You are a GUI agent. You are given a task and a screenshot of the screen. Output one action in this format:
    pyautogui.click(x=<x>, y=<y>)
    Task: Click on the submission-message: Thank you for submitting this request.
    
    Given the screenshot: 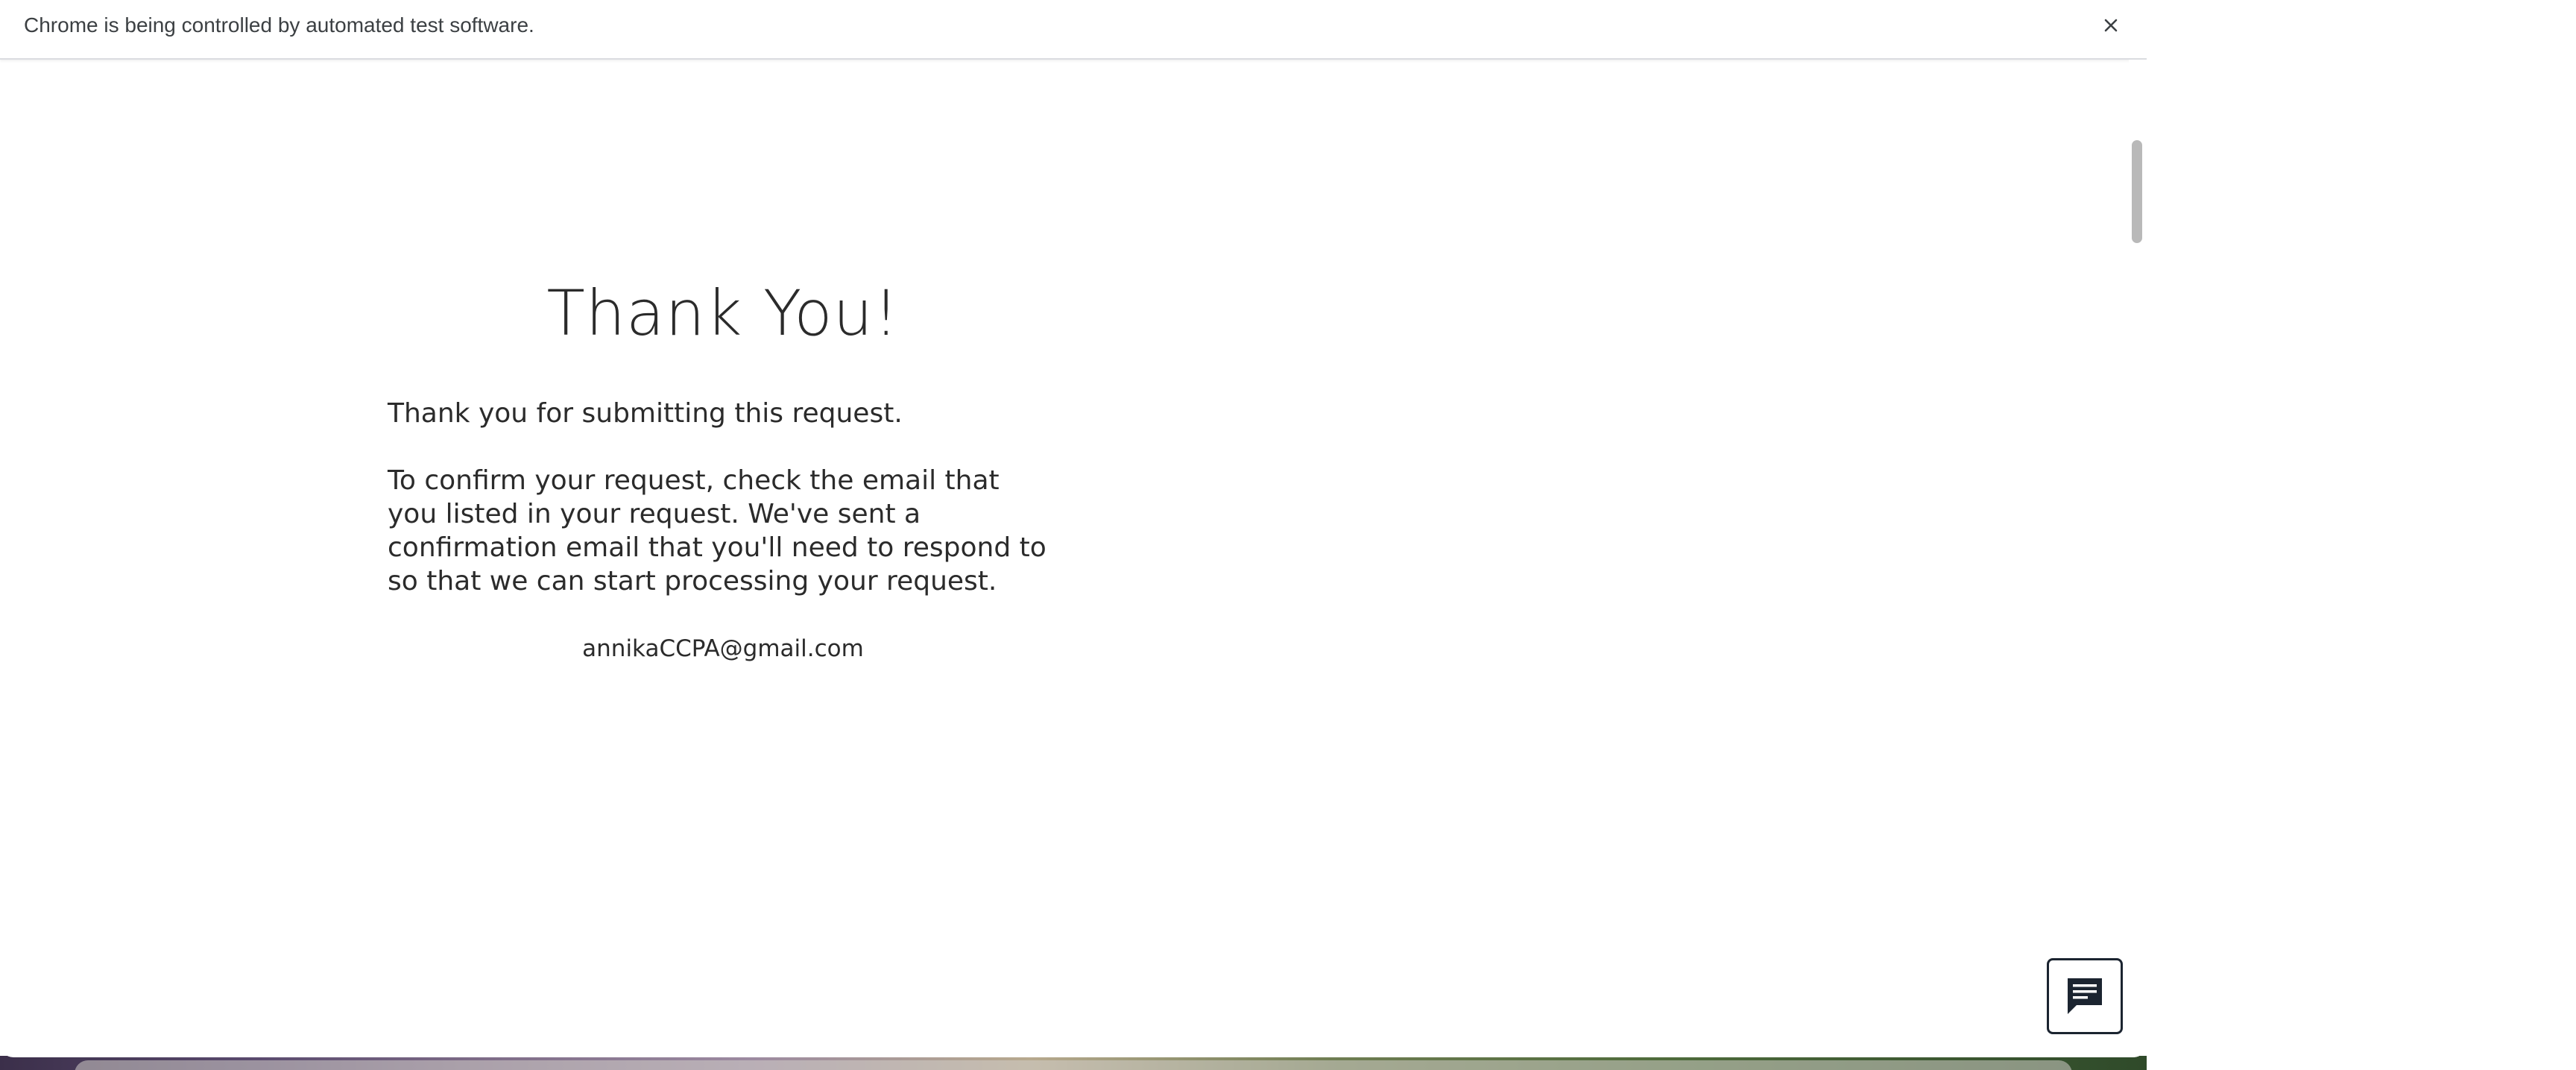 What is the action you would take?
    pyautogui.click(x=645, y=413)
    